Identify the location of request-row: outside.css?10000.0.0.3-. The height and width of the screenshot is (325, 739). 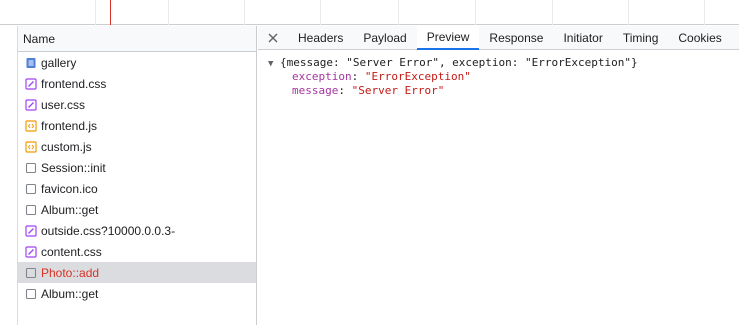
(137, 230).